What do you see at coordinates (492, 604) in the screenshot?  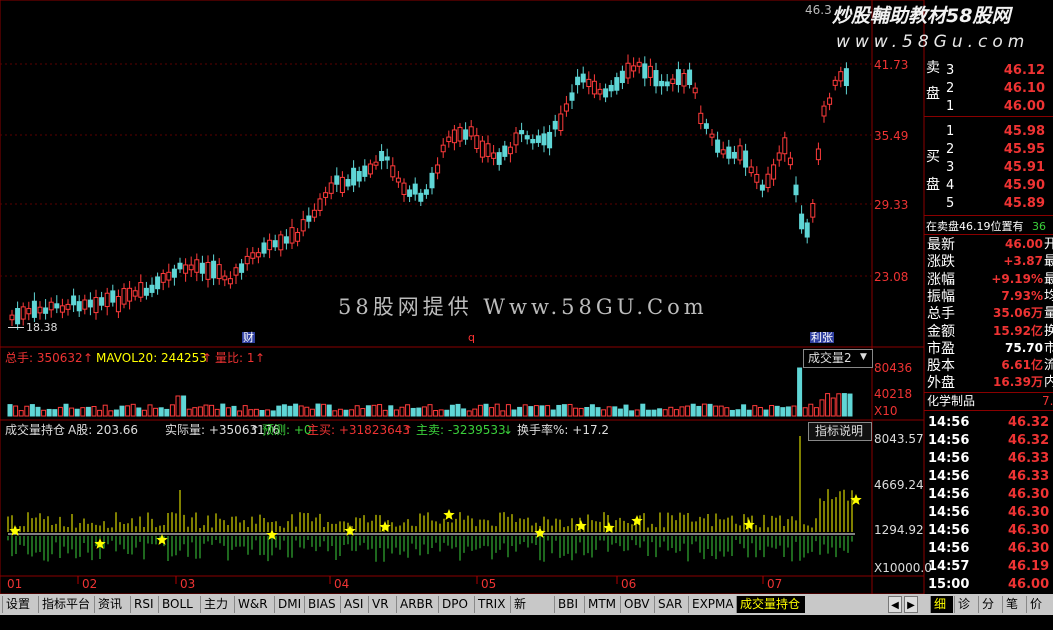 I see `tab-14: TRIX` at bounding box center [492, 604].